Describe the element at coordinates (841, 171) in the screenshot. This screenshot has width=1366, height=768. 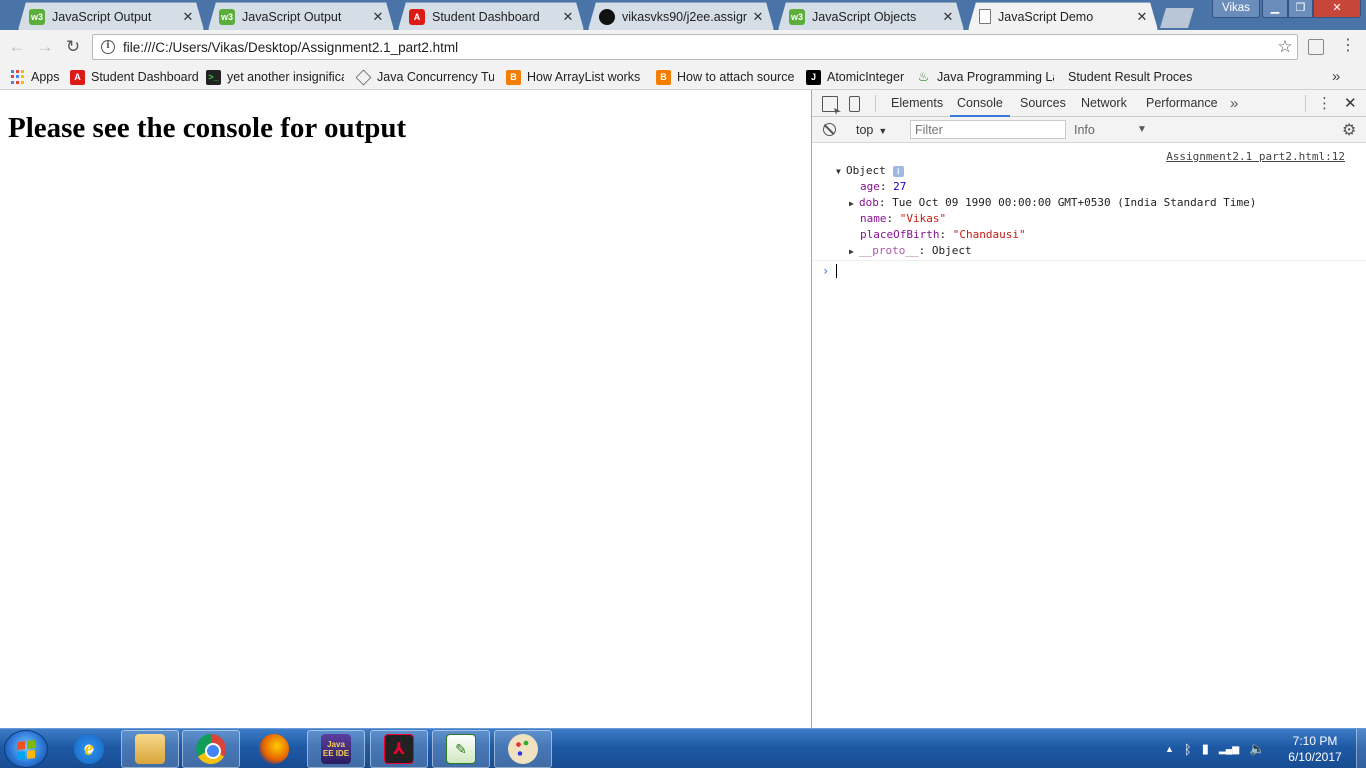
I see `expanded-triangle-icon: ▼` at that location.